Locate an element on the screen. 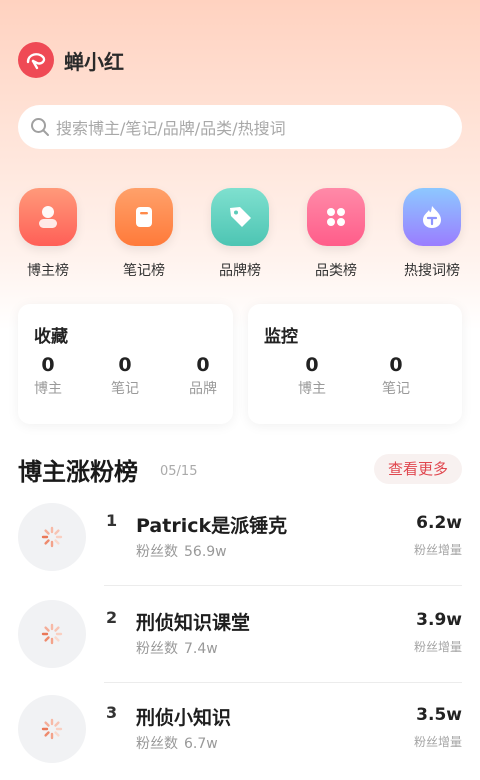  fans-value: 7.4w is located at coordinates (201, 649).